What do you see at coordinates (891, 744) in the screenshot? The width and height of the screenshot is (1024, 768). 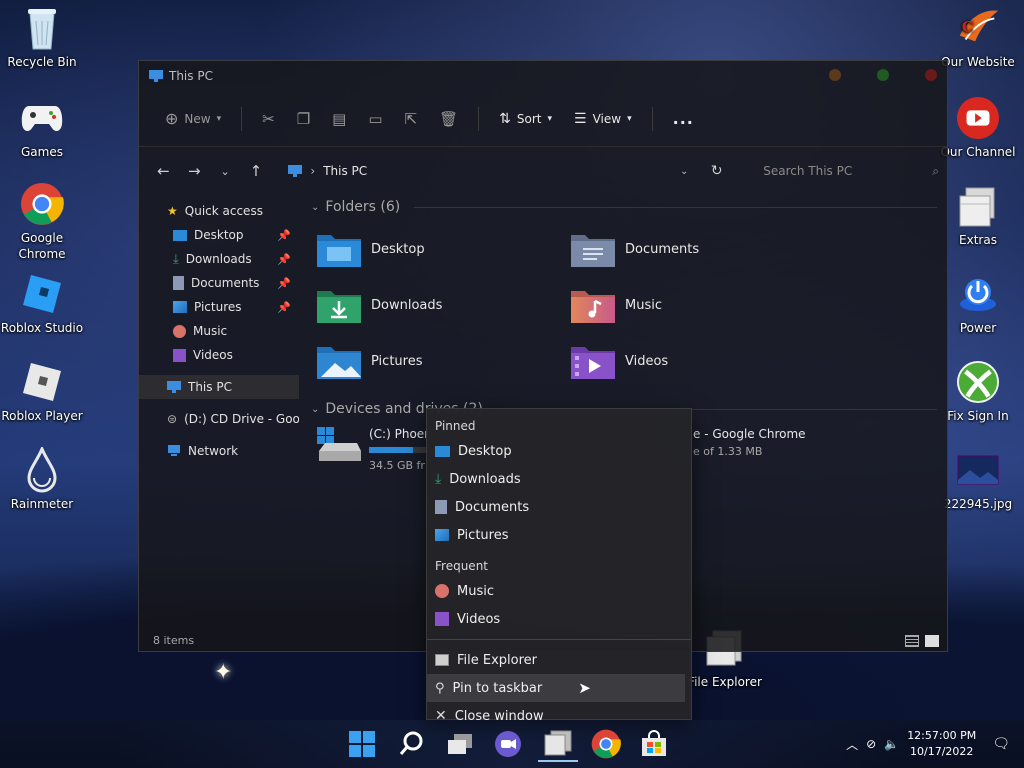 I see `volume-icon: 🔈` at bounding box center [891, 744].